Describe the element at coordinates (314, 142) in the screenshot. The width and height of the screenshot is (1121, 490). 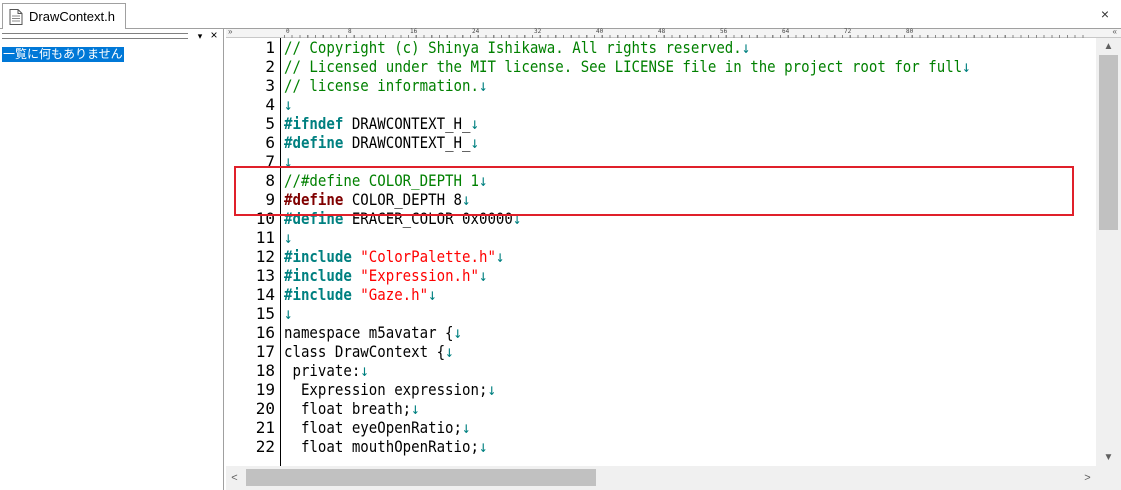
I see `code-token: #define` at that location.